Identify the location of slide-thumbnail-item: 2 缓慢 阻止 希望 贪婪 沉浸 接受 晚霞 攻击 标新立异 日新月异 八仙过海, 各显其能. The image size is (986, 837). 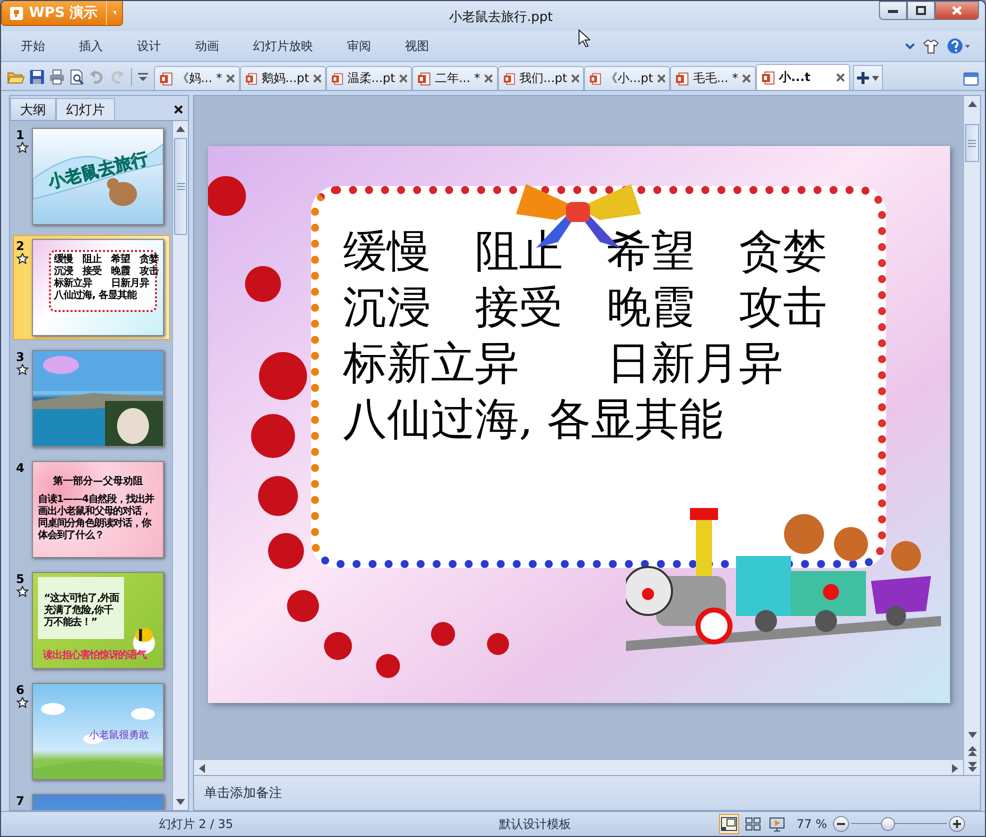
(91, 287).